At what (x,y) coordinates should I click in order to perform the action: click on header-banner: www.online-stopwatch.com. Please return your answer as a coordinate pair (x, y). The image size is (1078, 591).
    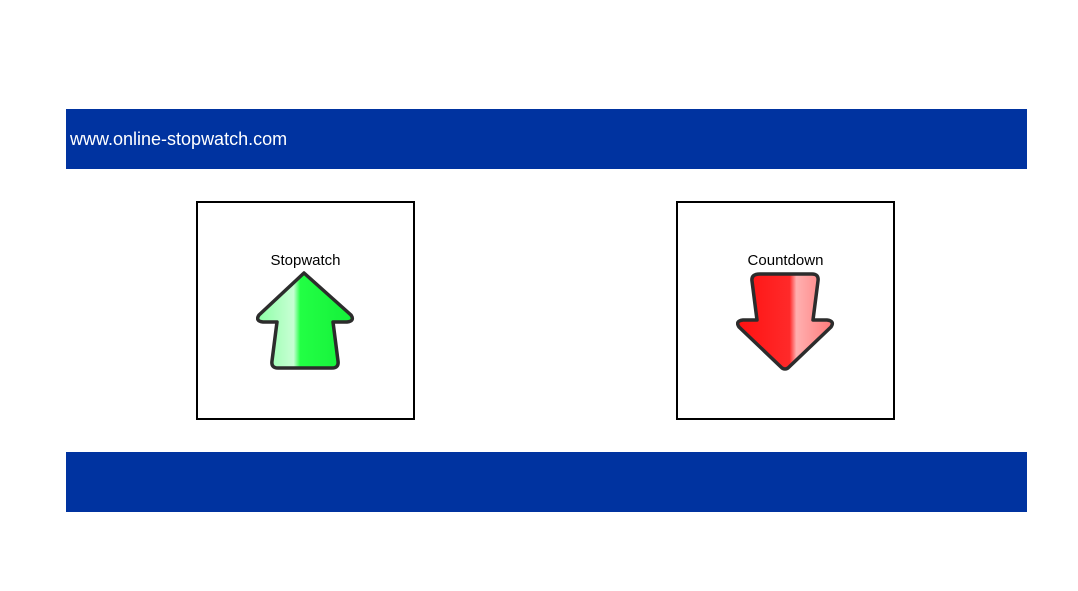
    Looking at the image, I should click on (546, 139).